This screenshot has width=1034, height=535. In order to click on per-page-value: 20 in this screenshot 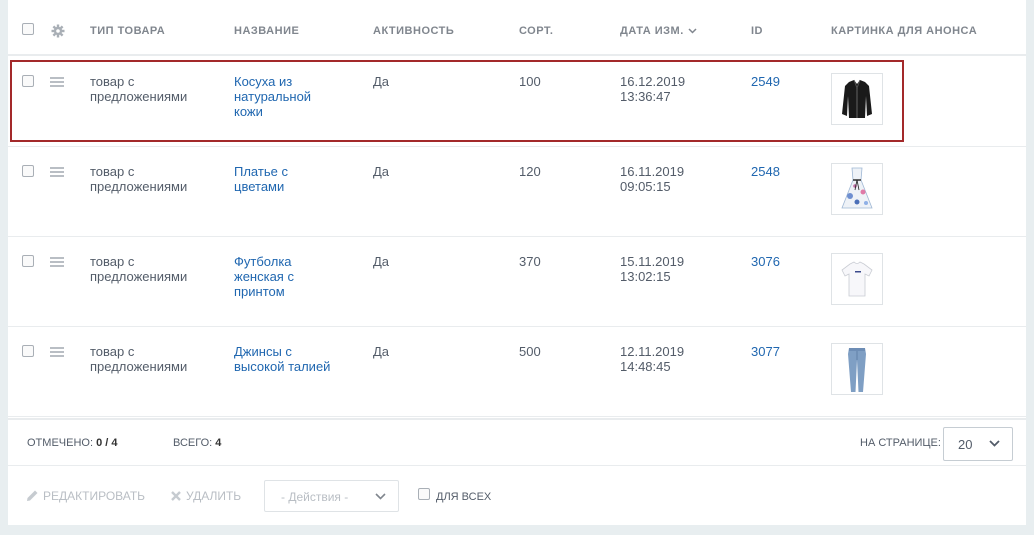, I will do `click(965, 444)`.